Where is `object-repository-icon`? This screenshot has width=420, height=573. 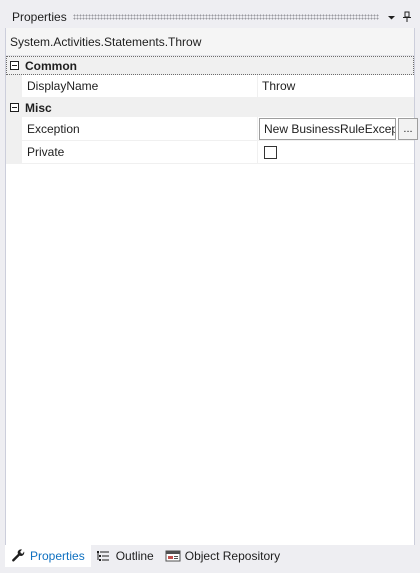 object-repository-icon is located at coordinates (173, 556).